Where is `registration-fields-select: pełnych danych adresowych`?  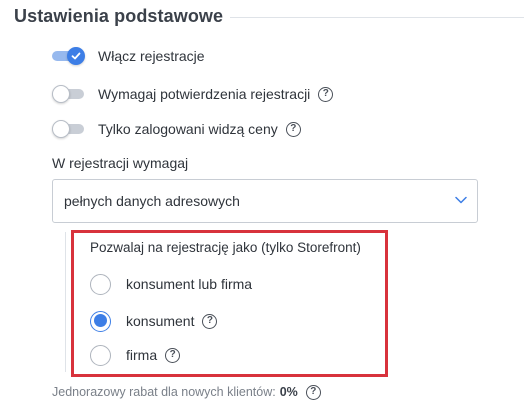
registration-fields-select: pełnych danych adresowych is located at coordinates (265, 201).